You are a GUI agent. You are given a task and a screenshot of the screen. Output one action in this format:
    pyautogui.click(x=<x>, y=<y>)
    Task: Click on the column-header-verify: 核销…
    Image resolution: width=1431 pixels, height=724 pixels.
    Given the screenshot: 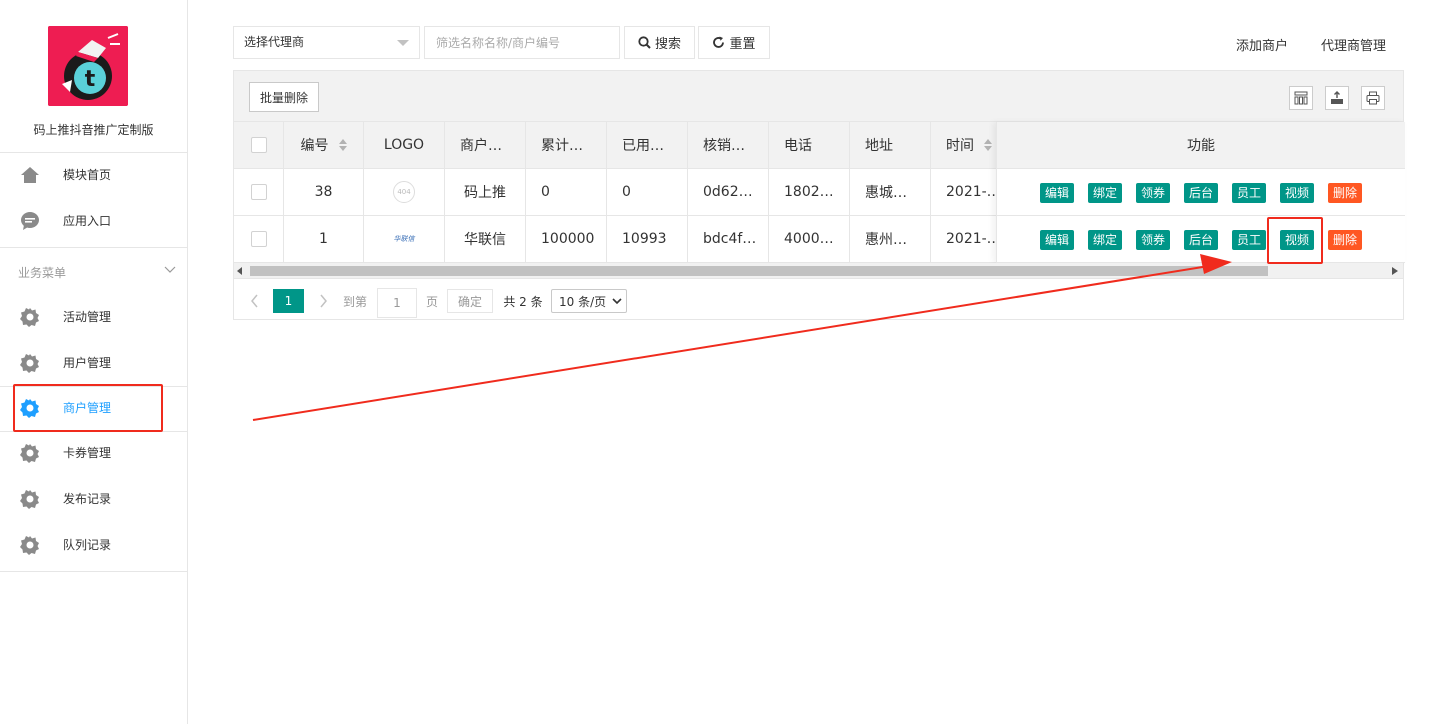 What is the action you would take?
    pyautogui.click(x=728, y=145)
    